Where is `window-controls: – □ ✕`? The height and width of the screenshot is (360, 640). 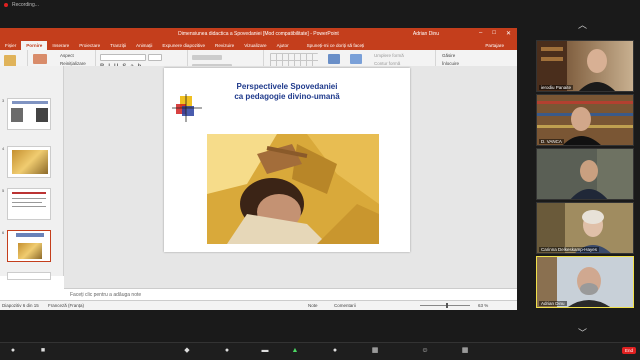
window-controls: – □ ✕ is located at coordinates (495, 33).